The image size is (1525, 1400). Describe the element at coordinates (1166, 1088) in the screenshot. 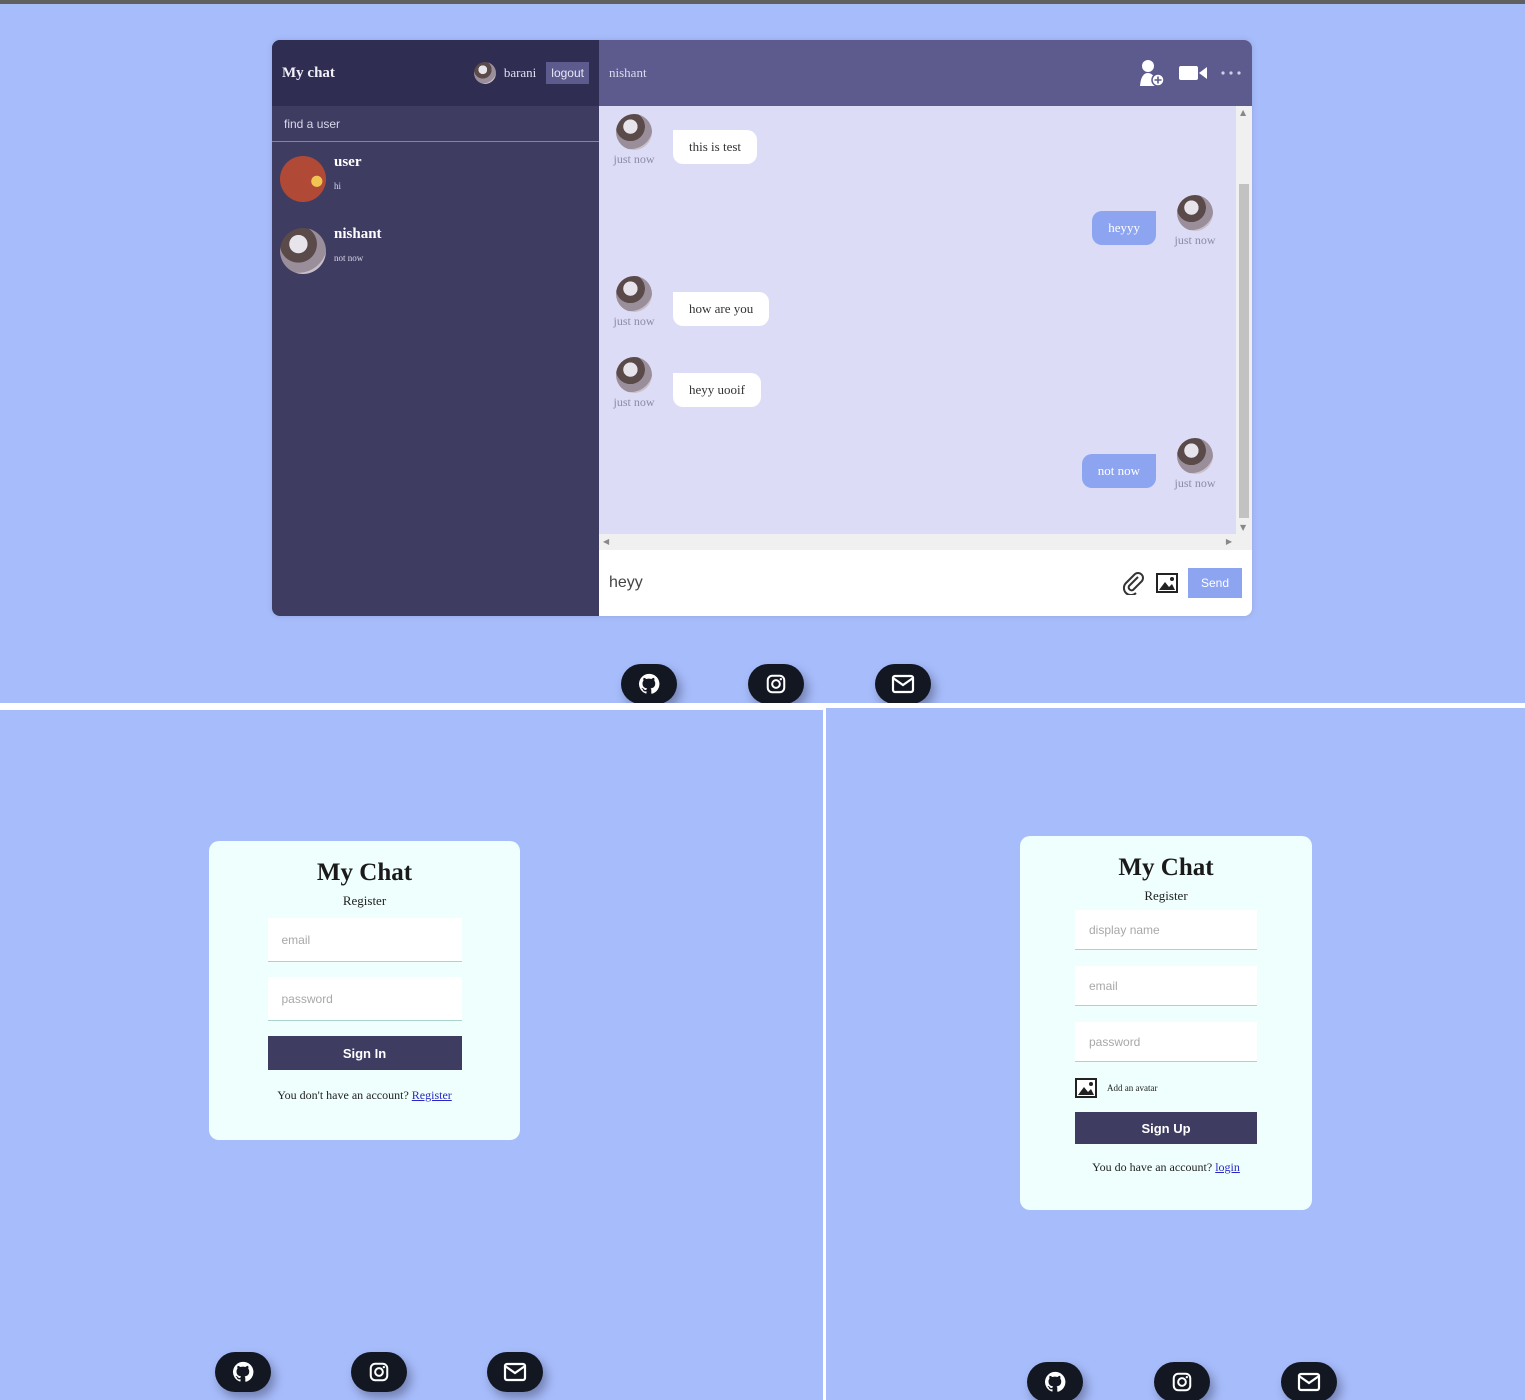

I see `add-avatar-button: Add an avatar` at that location.